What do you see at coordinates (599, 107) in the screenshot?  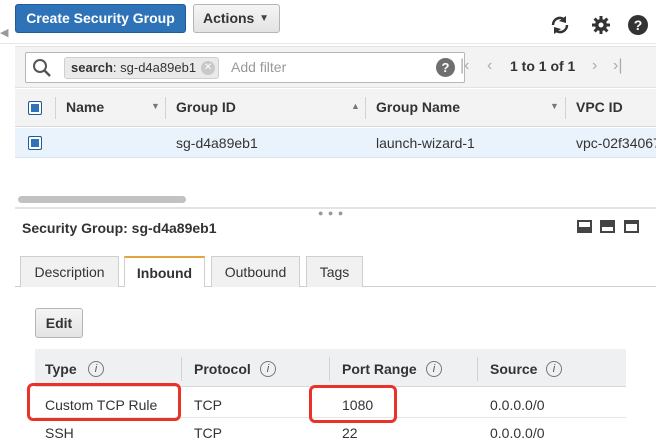 I see `col-vpc-id: VPC ID` at bounding box center [599, 107].